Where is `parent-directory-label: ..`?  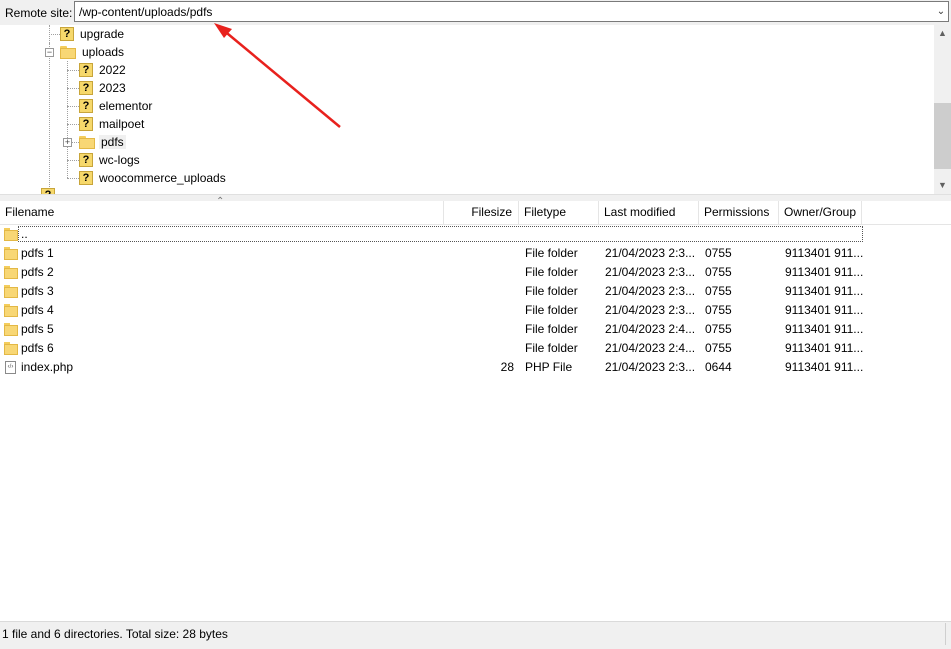
parent-directory-label: .. is located at coordinates (24, 234).